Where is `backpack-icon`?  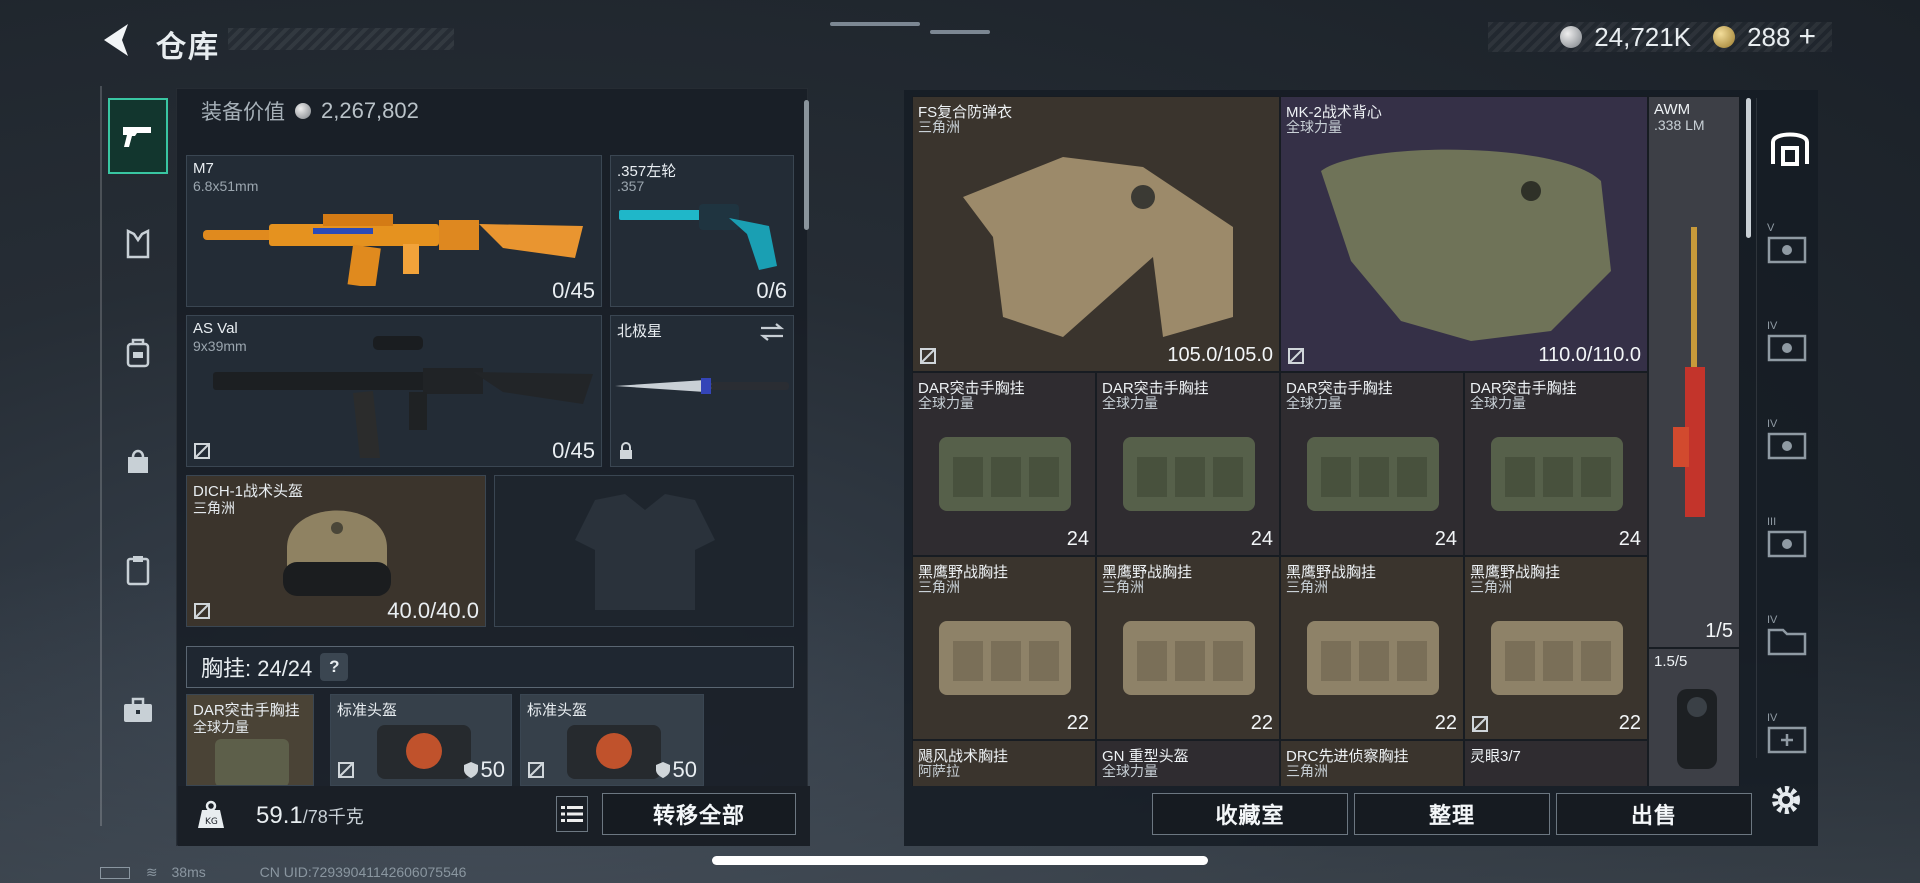
backpack-icon is located at coordinates (138, 353).